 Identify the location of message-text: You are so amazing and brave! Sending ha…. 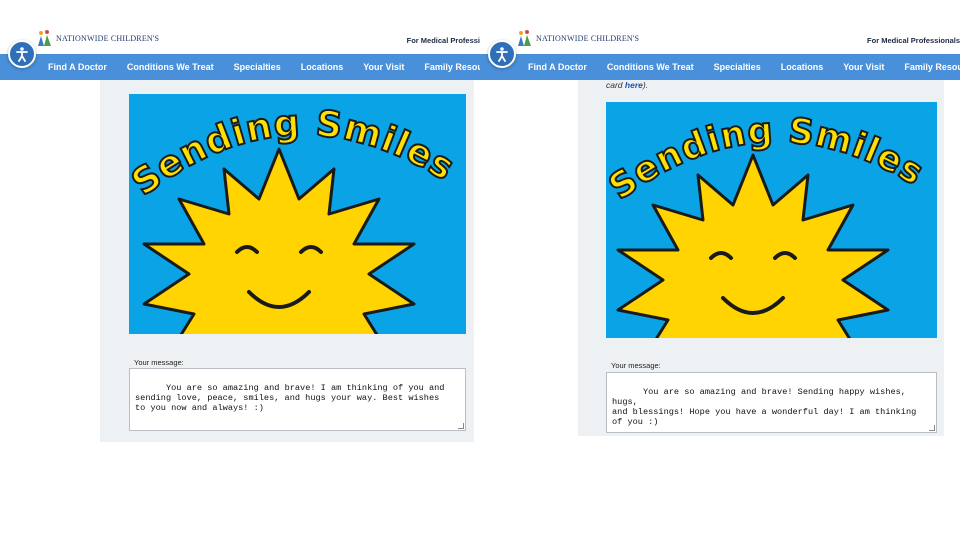
(764, 407).